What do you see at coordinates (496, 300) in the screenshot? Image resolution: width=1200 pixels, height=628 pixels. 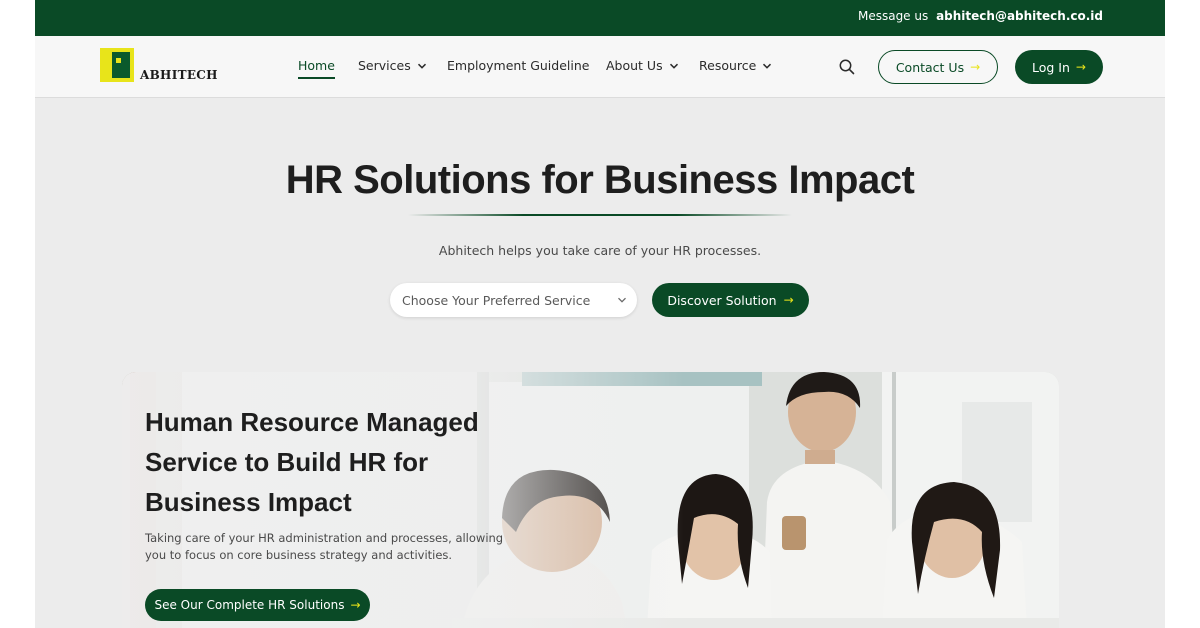 I see `service-select-placeholder: Choose Your Preferred Service` at bounding box center [496, 300].